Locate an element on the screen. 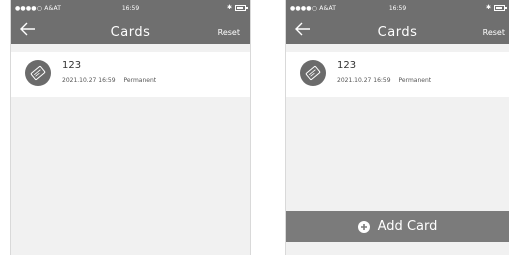  add-card-label: Add Card is located at coordinates (407, 226).